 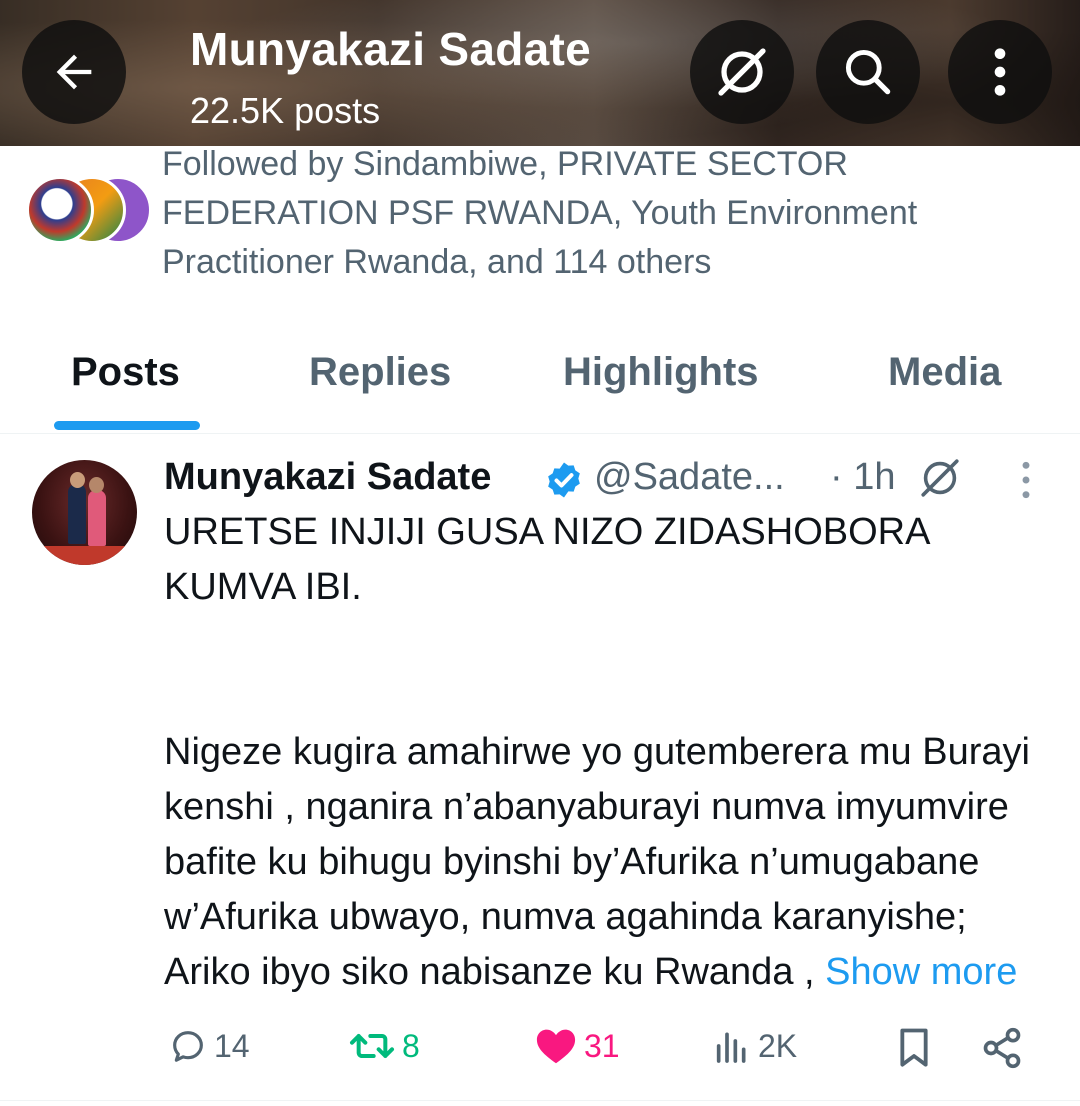 I want to click on back-arrow-icon, so click(x=74, y=72).